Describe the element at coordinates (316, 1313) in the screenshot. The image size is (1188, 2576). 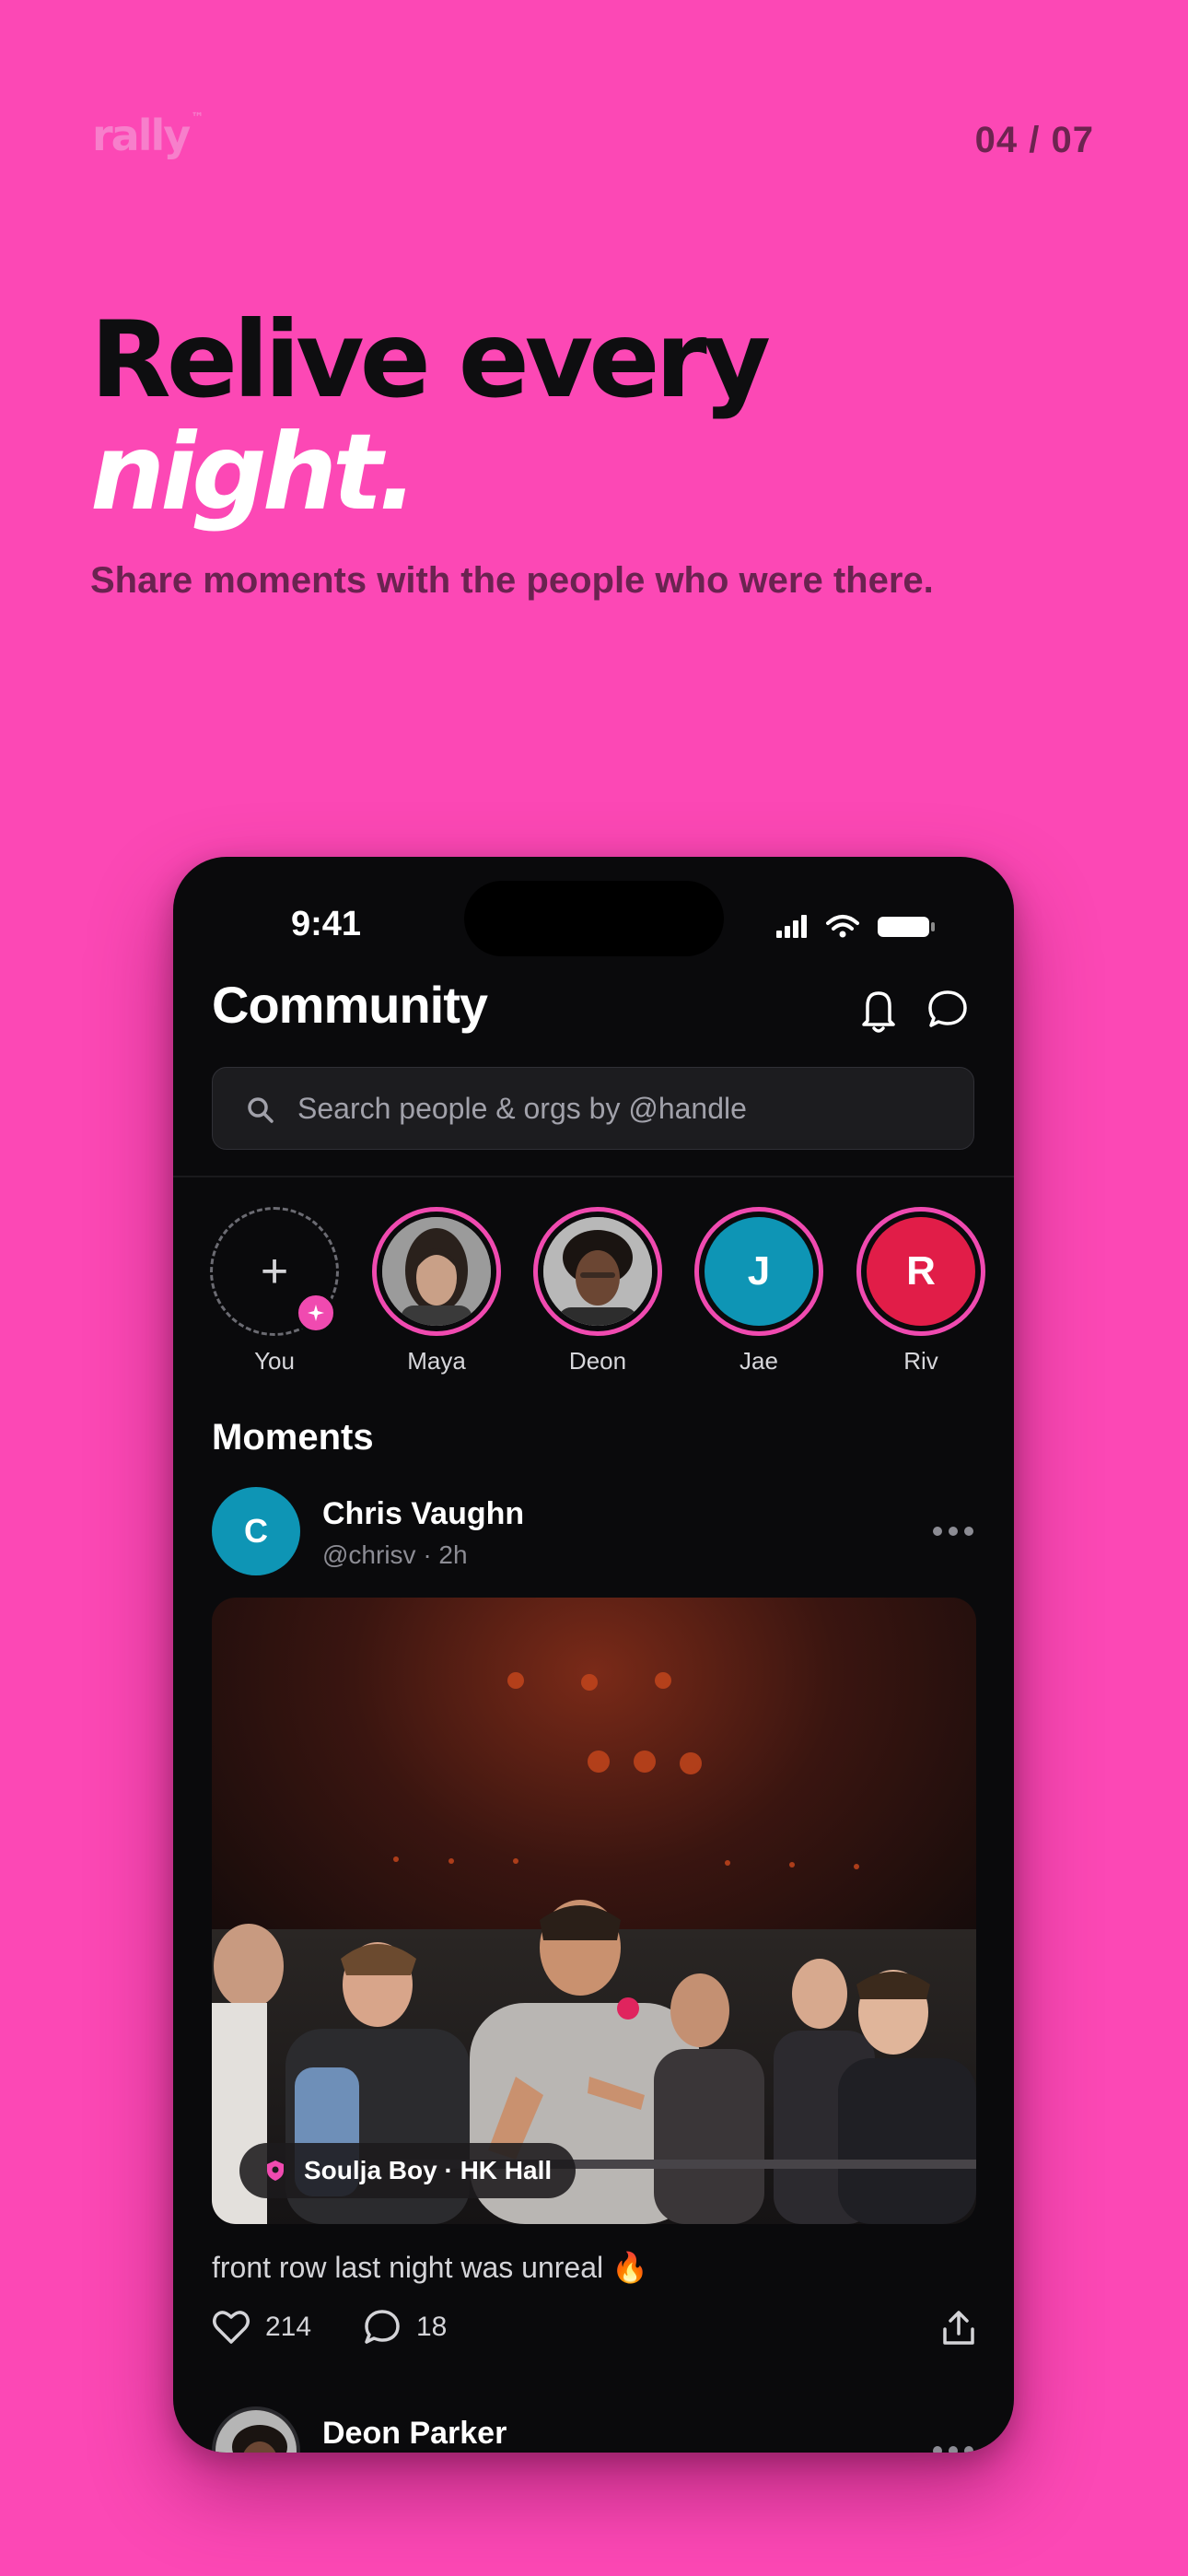
I see `add-badge-icon` at that location.